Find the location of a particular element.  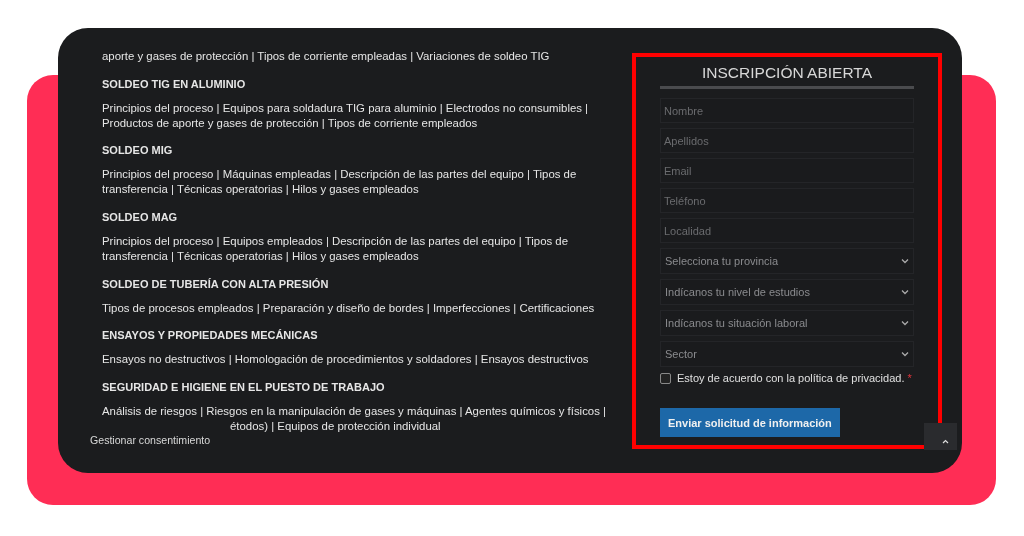

select-field: Indícanos tu situación laboral is located at coordinates (787, 323).